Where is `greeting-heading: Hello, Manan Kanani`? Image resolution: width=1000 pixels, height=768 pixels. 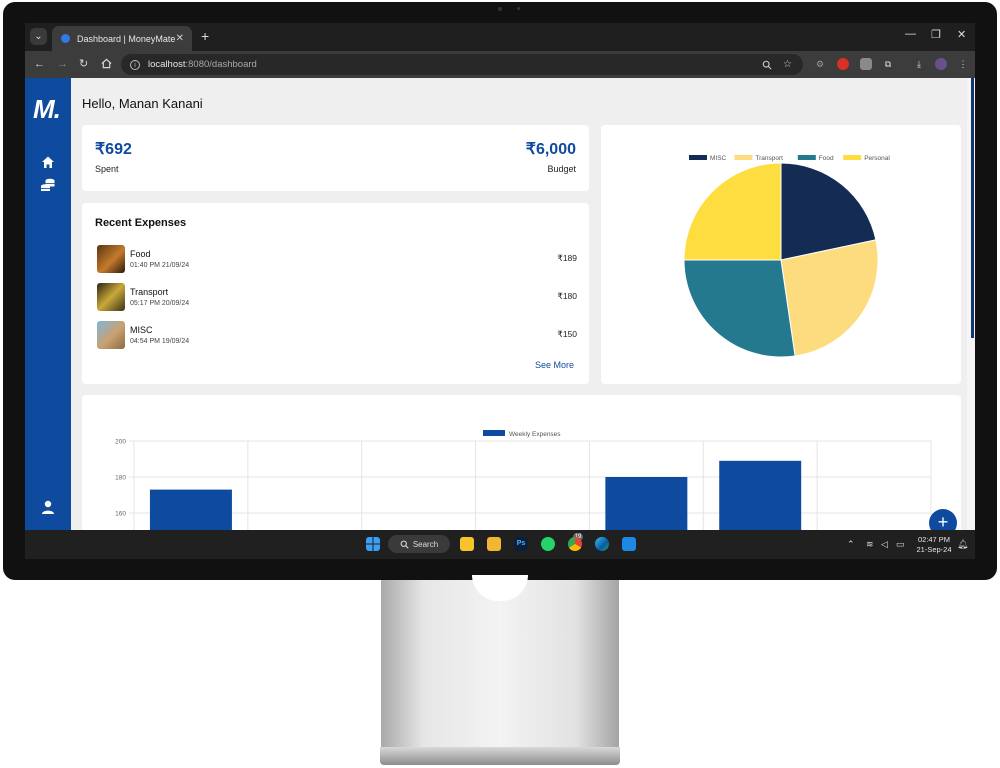
greeting-heading: Hello, Manan Kanani is located at coordinates (142, 103).